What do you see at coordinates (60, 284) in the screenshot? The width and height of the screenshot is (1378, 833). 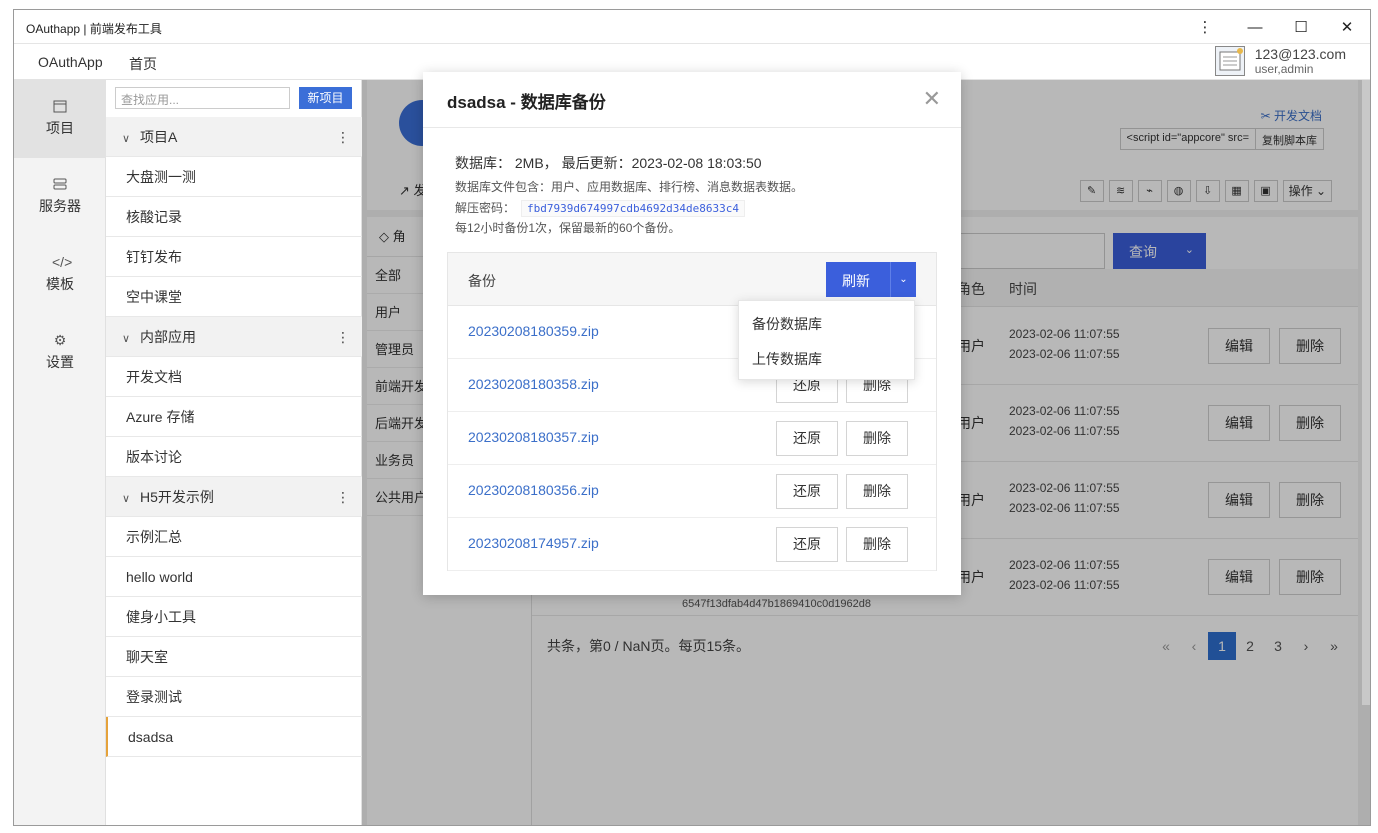 I see `nav-label: 模板` at bounding box center [60, 284].